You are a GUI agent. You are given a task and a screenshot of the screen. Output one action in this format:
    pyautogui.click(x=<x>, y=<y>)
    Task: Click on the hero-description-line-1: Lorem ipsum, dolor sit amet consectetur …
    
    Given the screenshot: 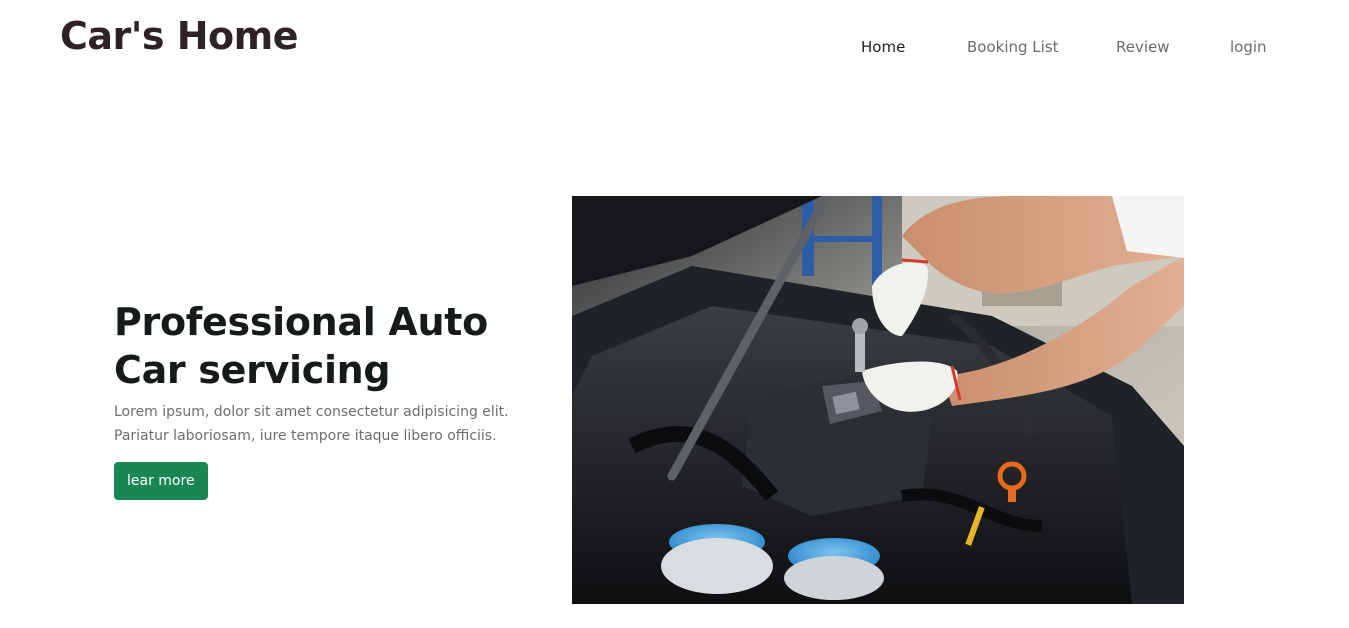 What is the action you would take?
    pyautogui.click(x=311, y=412)
    